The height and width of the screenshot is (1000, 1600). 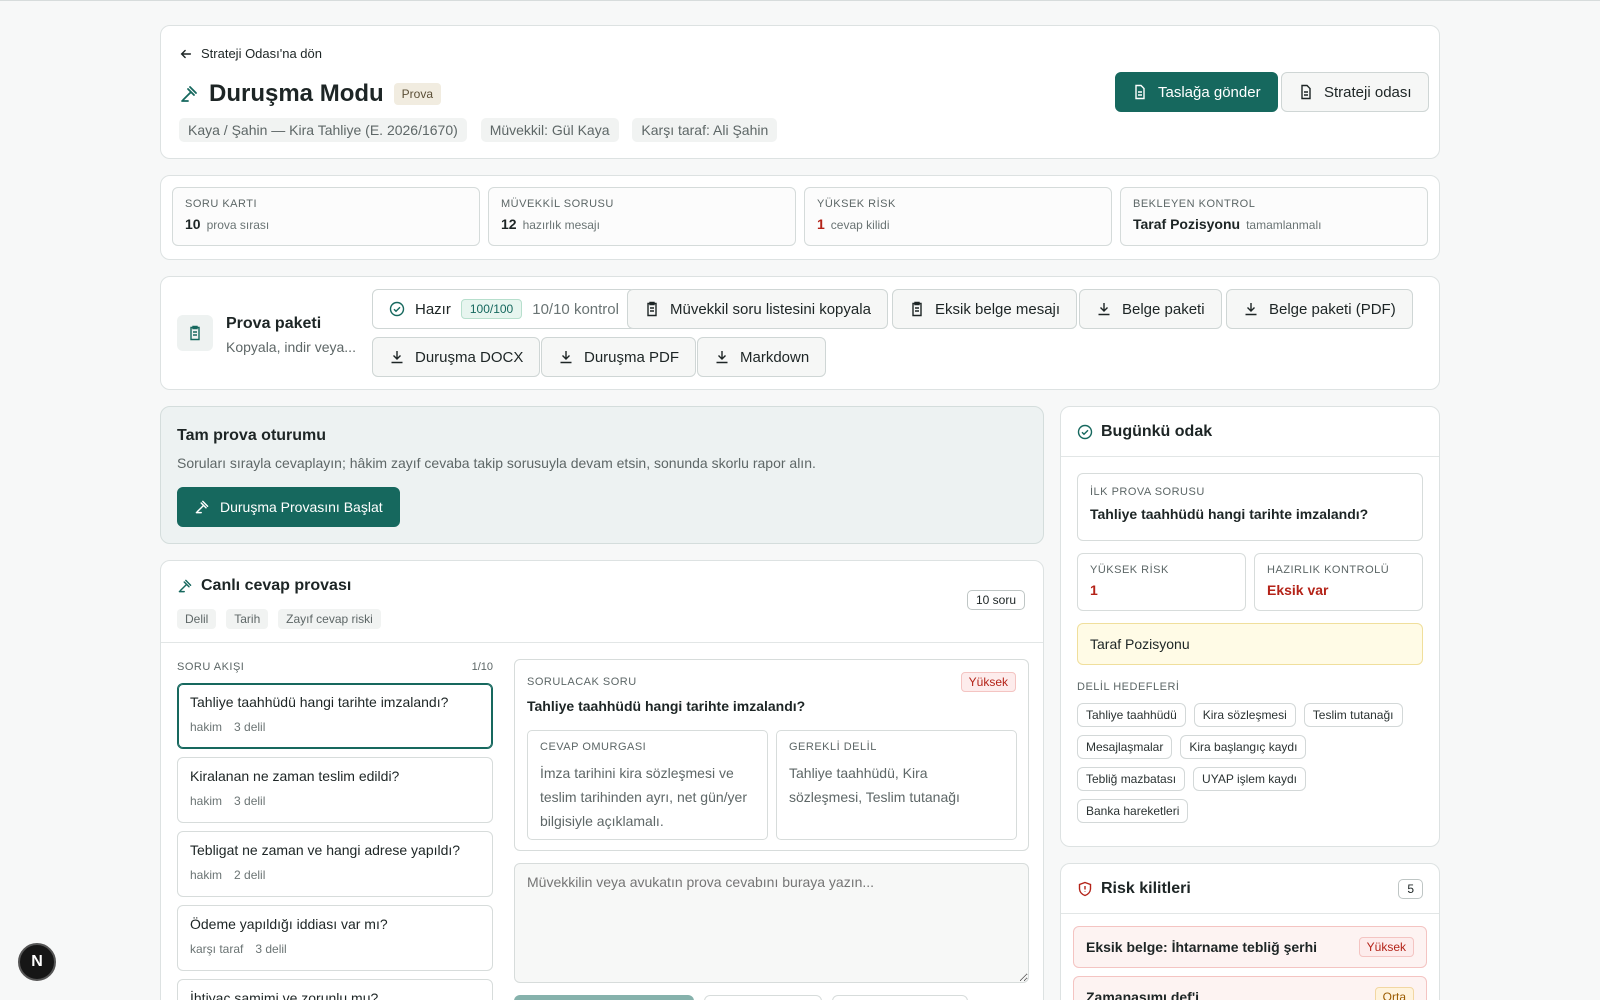 What do you see at coordinates (482, 667) in the screenshot?
I see `flow-position: 1/10` at bounding box center [482, 667].